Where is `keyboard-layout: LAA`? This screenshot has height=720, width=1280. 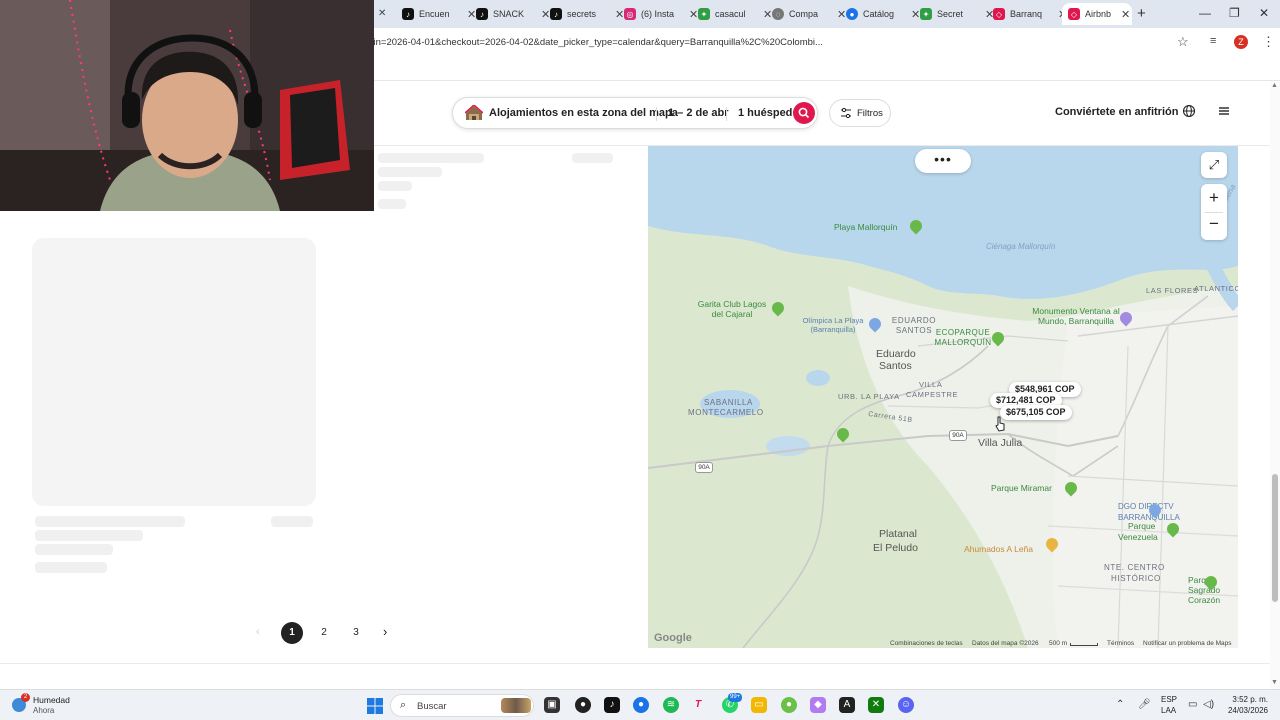
keyboard-layout: LAA is located at coordinates (1168, 710).